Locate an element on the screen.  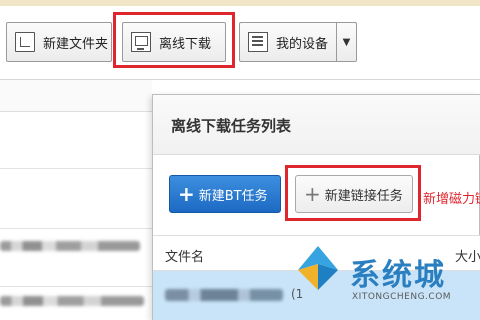
new-link-task-highlight is located at coordinates (353, 193).